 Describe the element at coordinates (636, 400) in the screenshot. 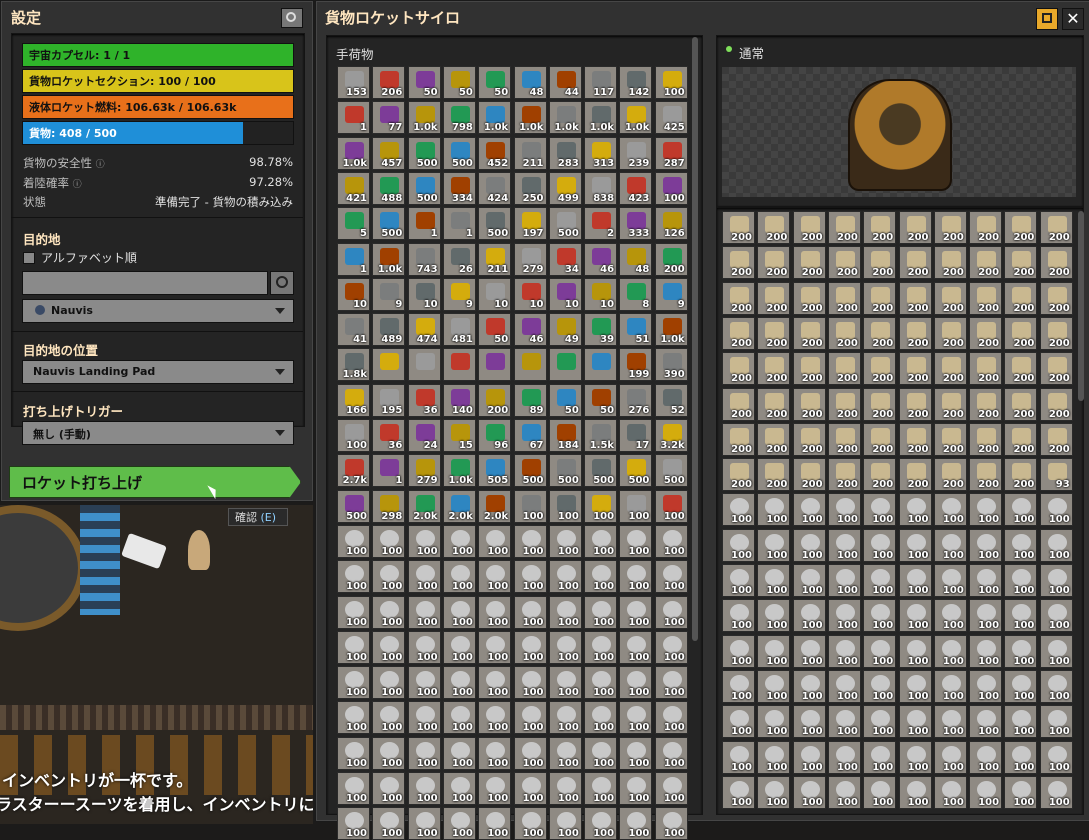

I see `inventory-slot: 276` at that location.